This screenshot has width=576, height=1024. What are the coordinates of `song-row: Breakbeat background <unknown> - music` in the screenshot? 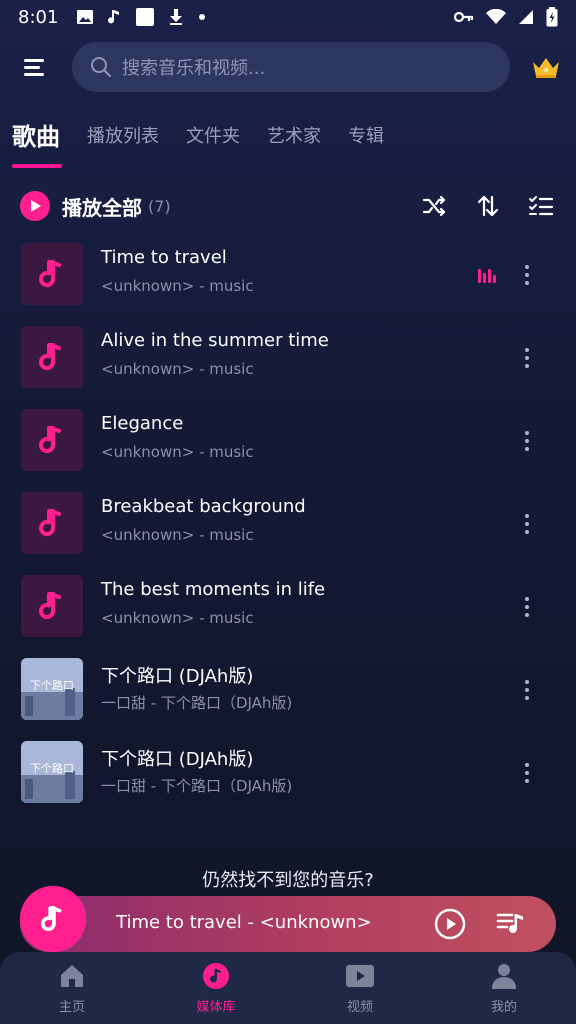 It's located at (288, 531).